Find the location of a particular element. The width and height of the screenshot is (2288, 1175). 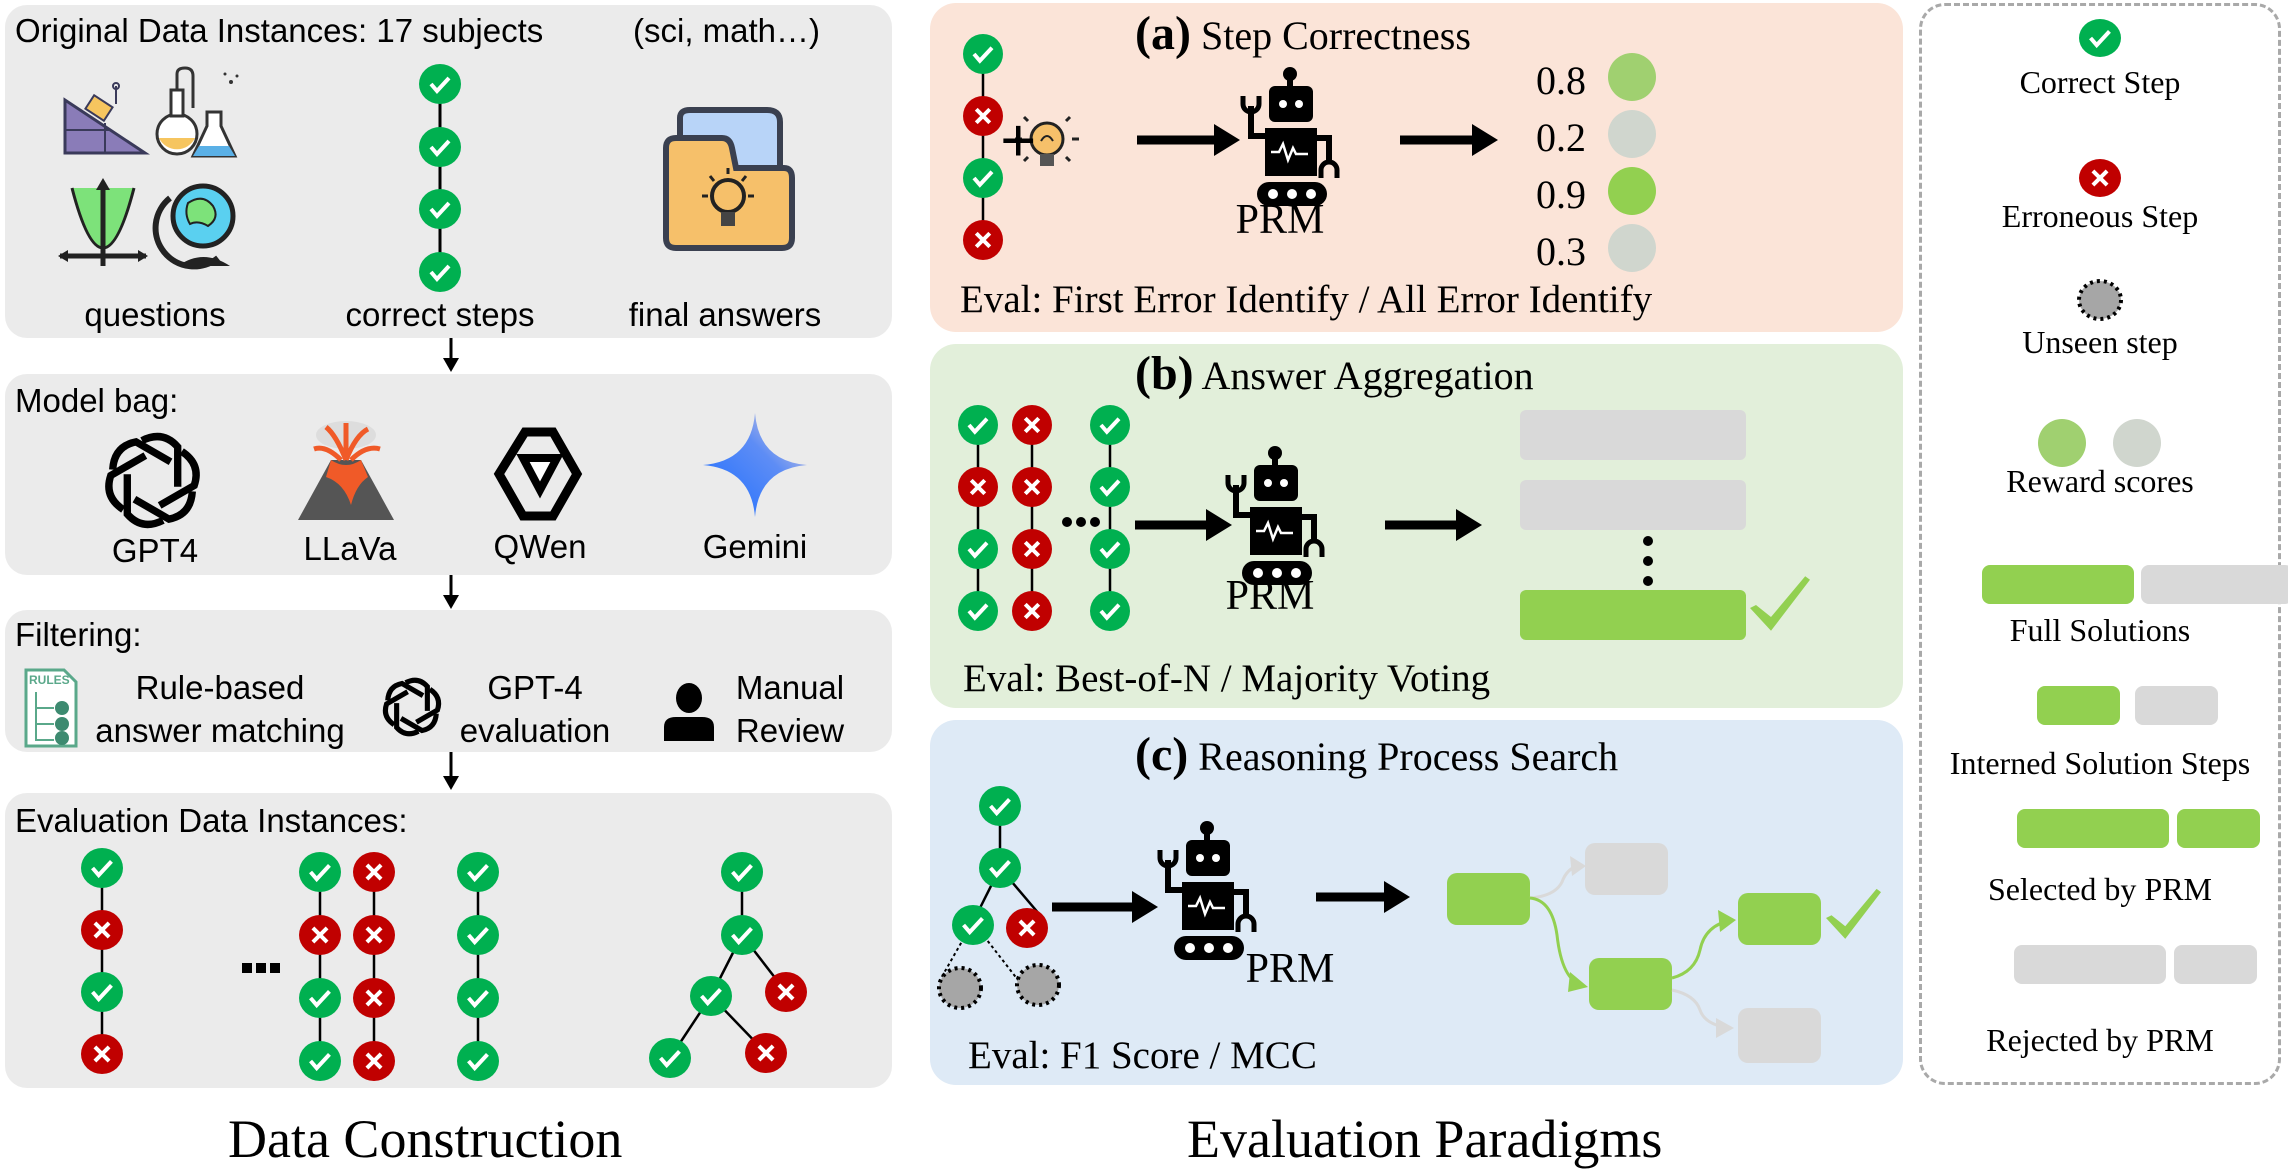

openai-logo-icon is located at coordinates (152, 480).